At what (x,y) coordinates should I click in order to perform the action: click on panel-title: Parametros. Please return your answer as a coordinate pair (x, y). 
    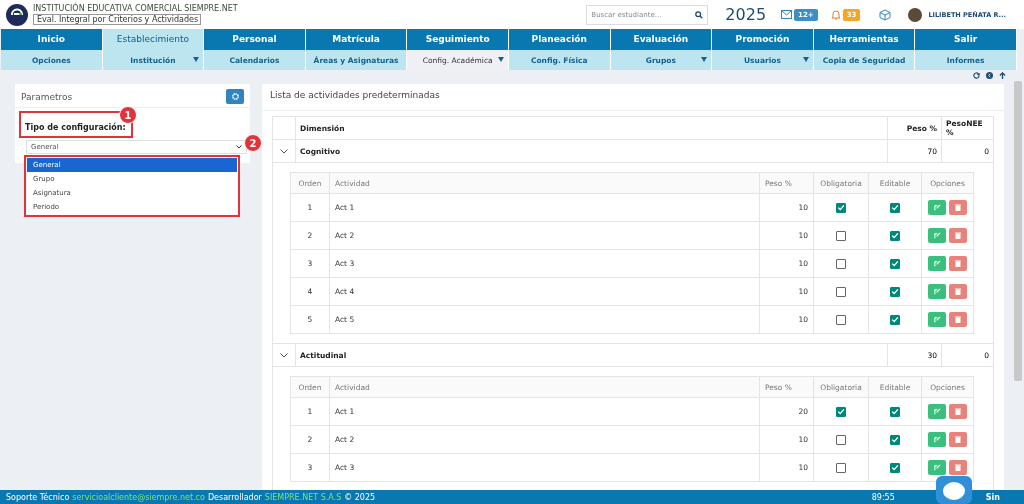
    Looking at the image, I should click on (47, 96).